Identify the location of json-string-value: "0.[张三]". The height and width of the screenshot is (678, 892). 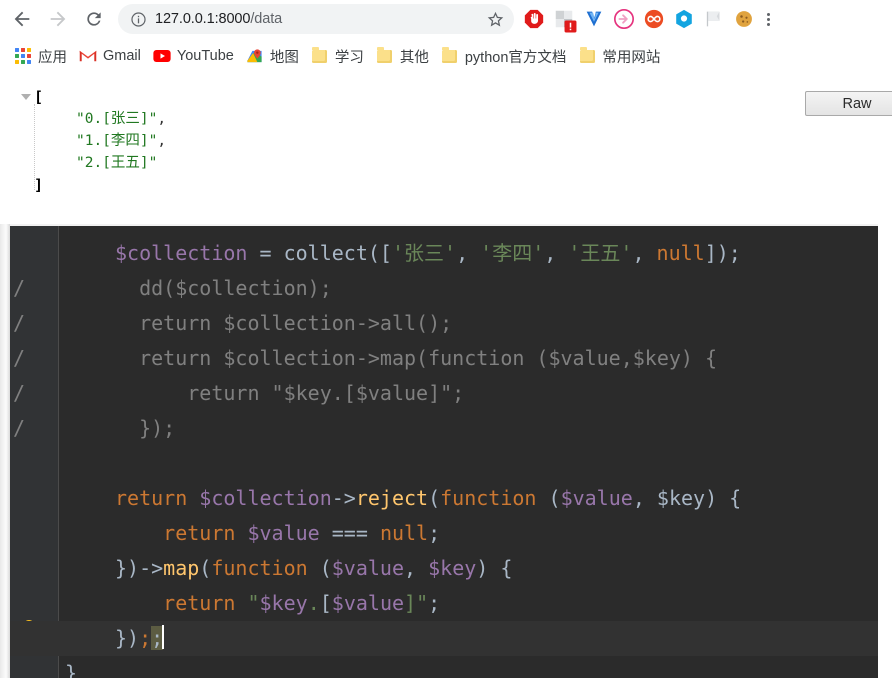
(117, 119).